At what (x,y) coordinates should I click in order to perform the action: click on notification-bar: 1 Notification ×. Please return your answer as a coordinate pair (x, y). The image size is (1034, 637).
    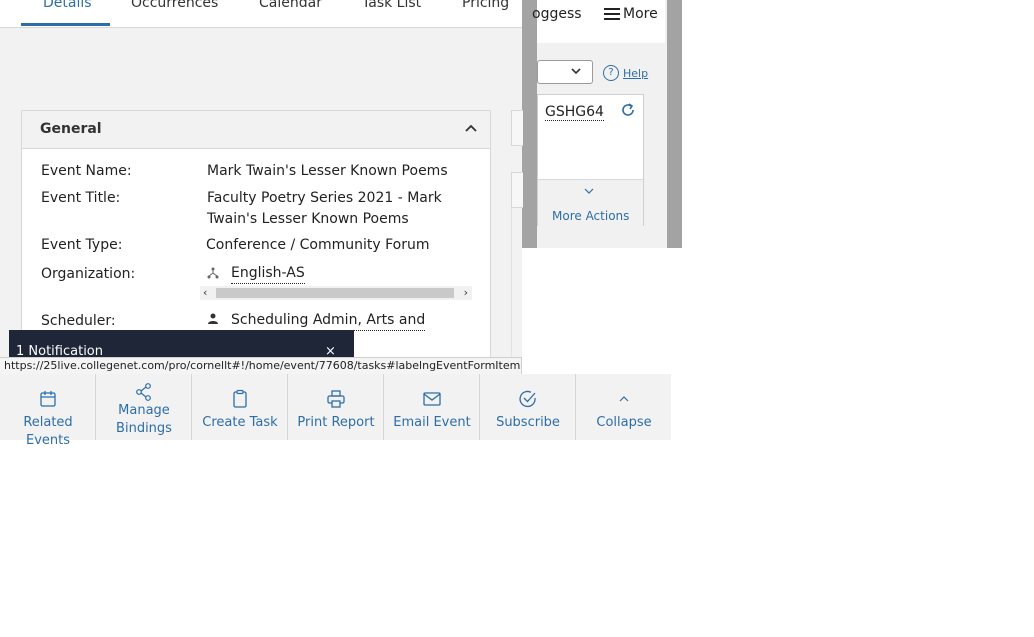
    Looking at the image, I should click on (181, 344).